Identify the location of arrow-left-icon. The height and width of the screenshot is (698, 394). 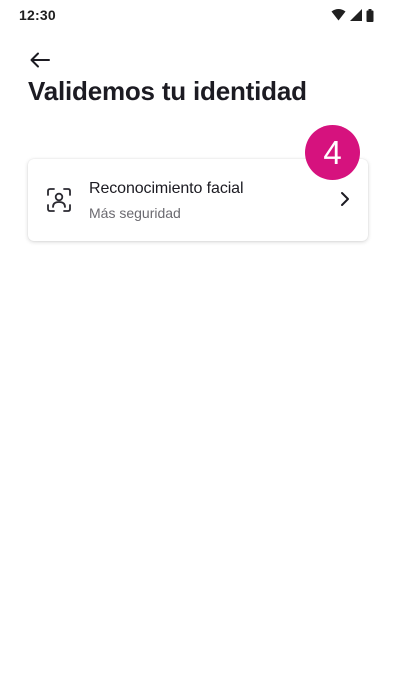
(40, 60).